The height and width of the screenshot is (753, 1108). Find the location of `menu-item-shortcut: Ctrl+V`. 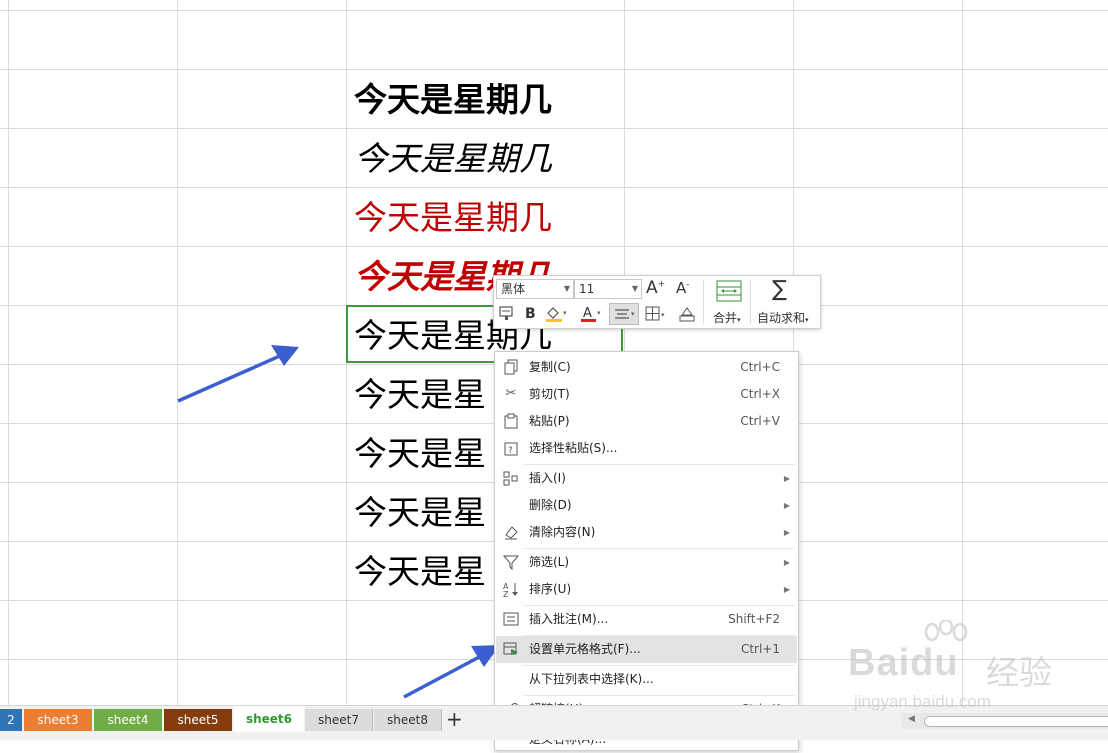

menu-item-shortcut: Ctrl+V is located at coordinates (760, 421).